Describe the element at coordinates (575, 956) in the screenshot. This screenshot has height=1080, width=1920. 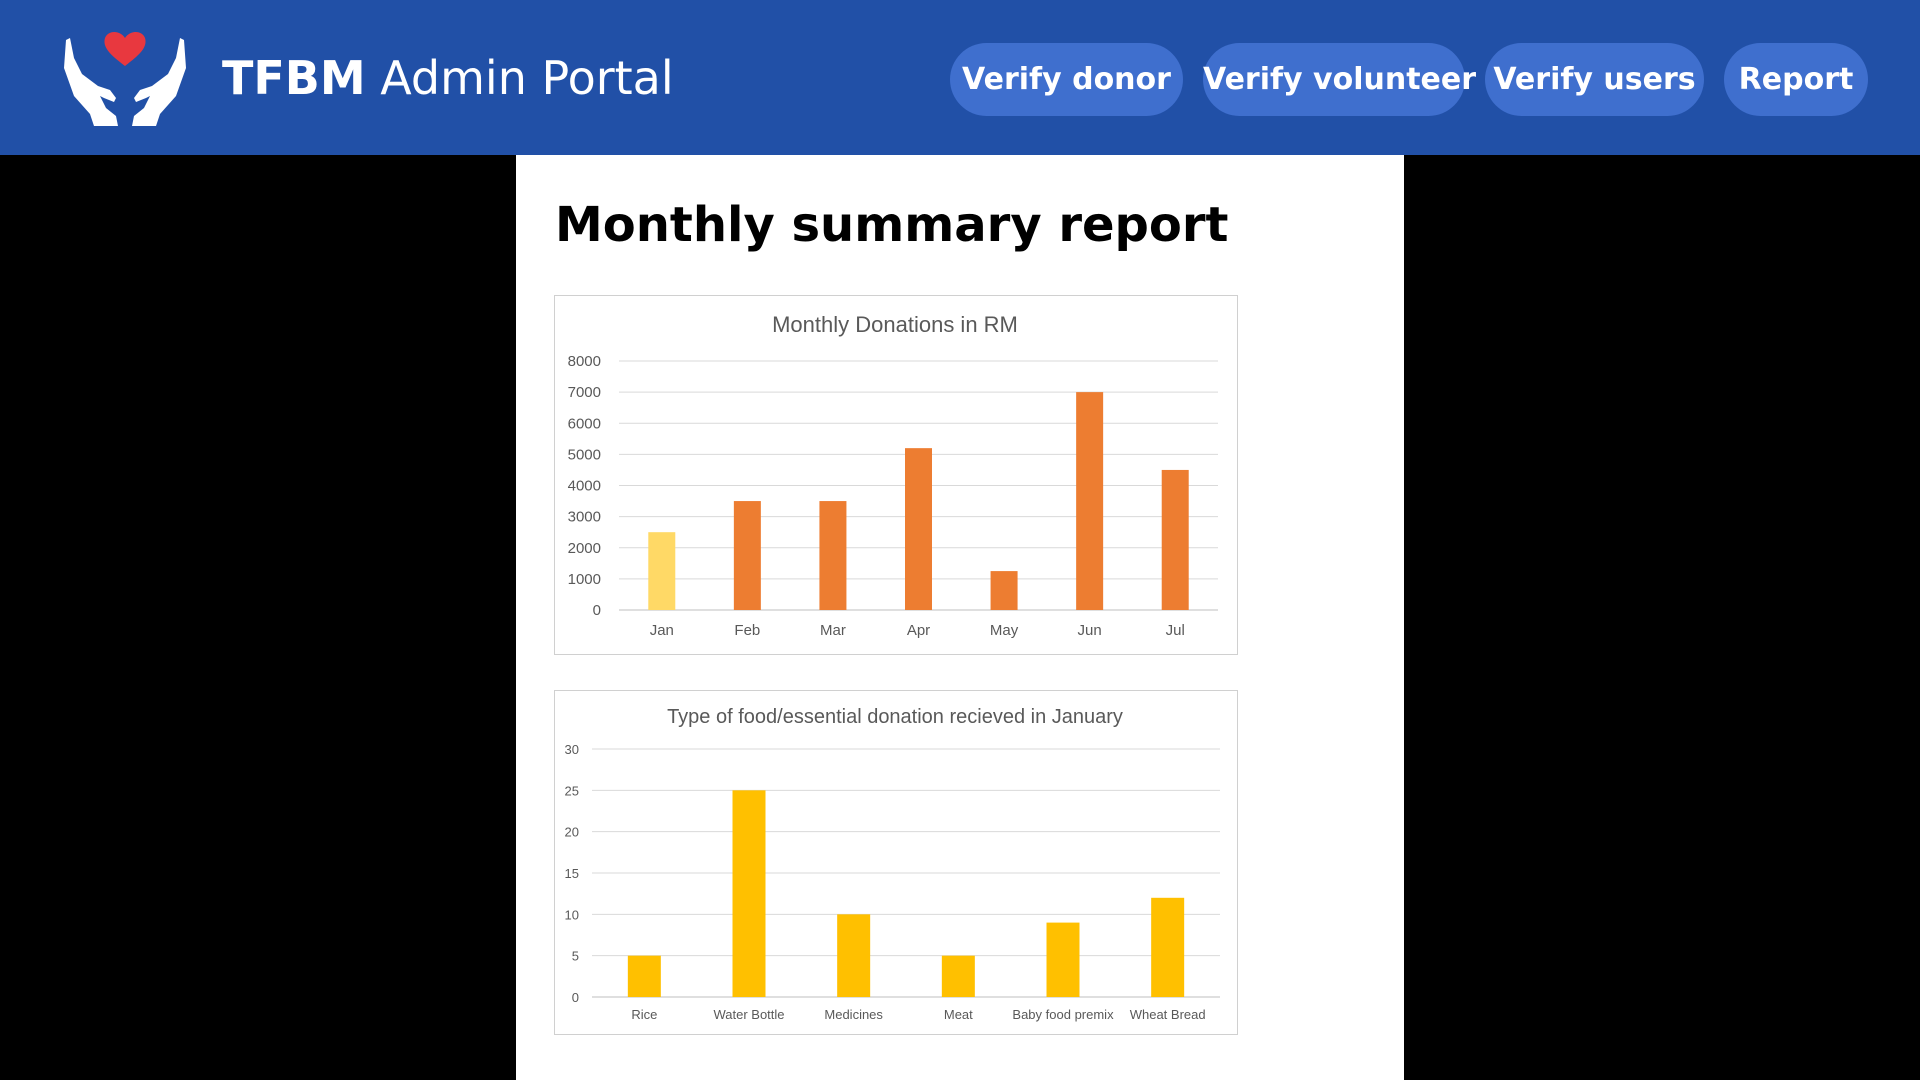
I see `y-tick-label: 5` at that location.